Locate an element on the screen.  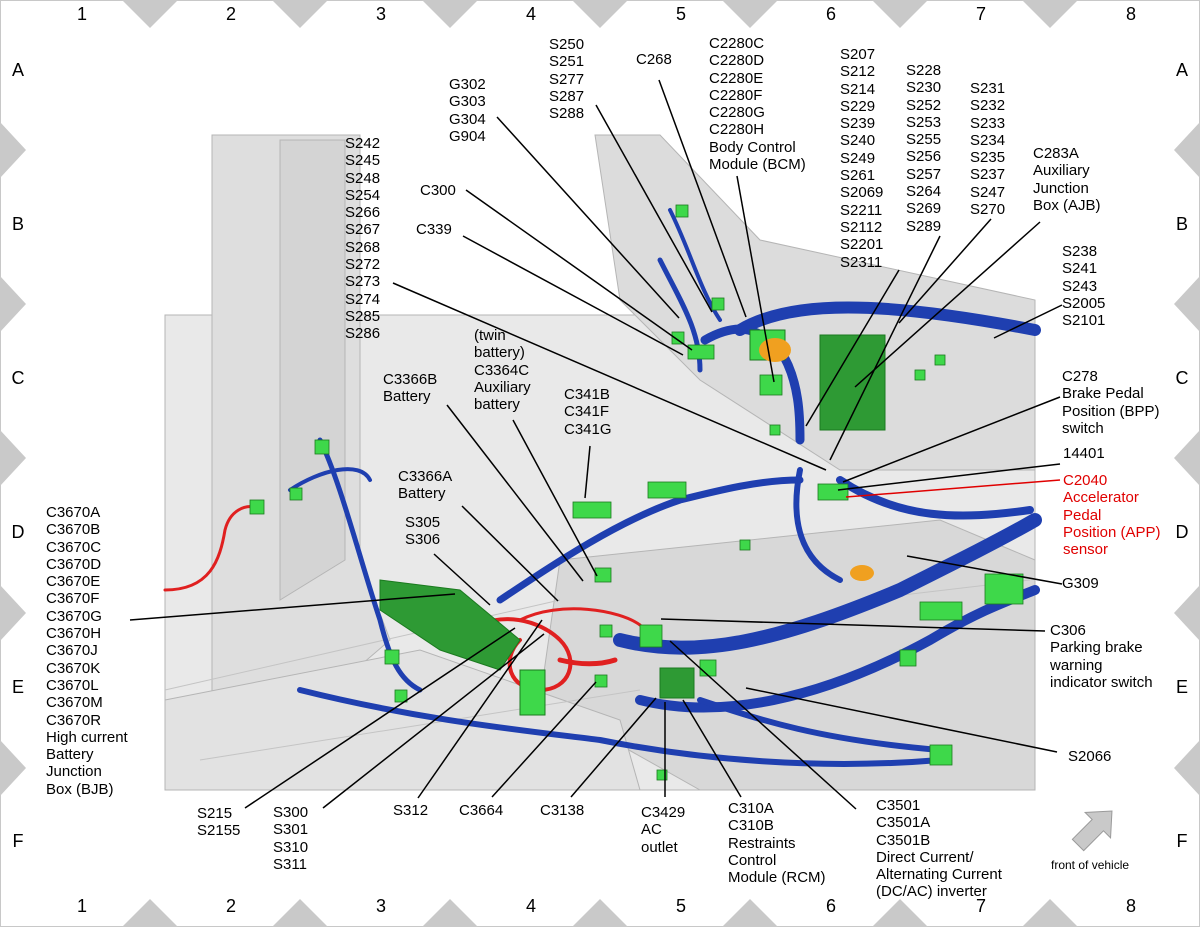
callout-line: C3670D is located at coordinates (74, 564).